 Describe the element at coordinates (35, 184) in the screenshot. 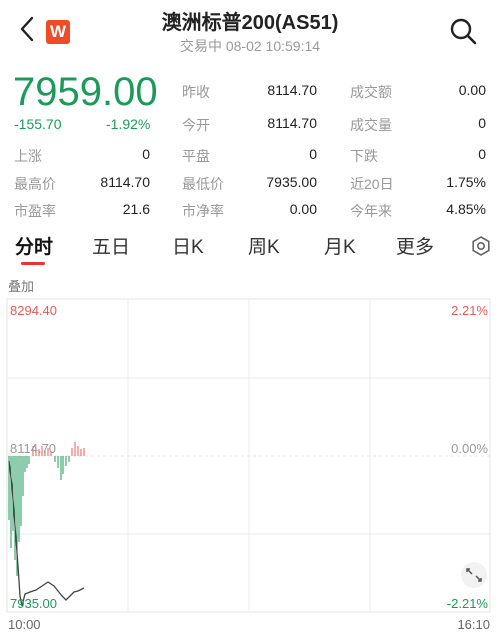

I see `high-label: 最高价` at that location.